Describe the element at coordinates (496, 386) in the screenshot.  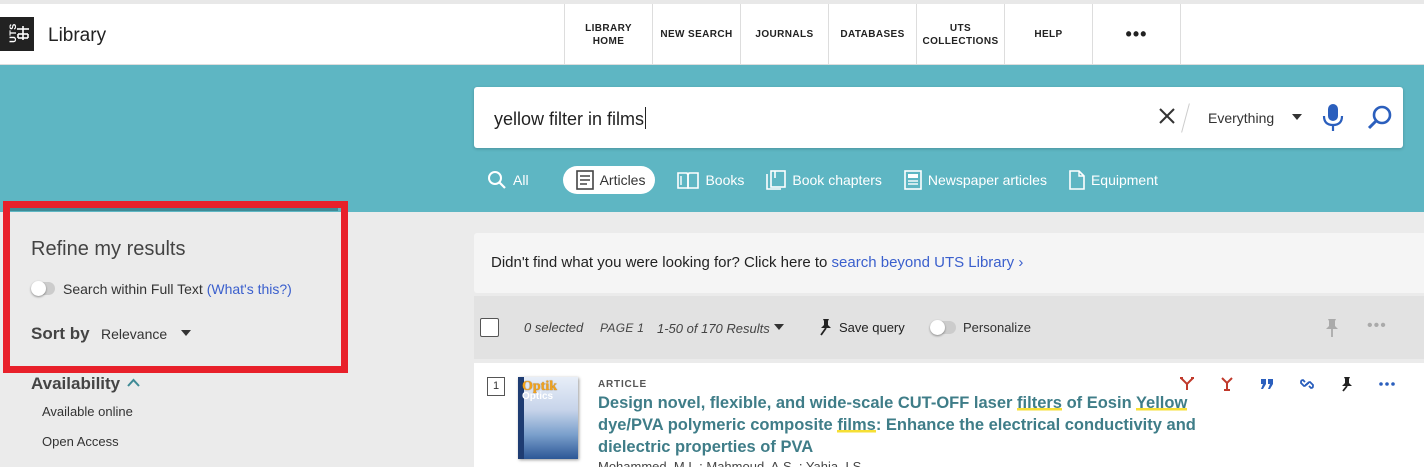
I see `result-number: 1` at that location.